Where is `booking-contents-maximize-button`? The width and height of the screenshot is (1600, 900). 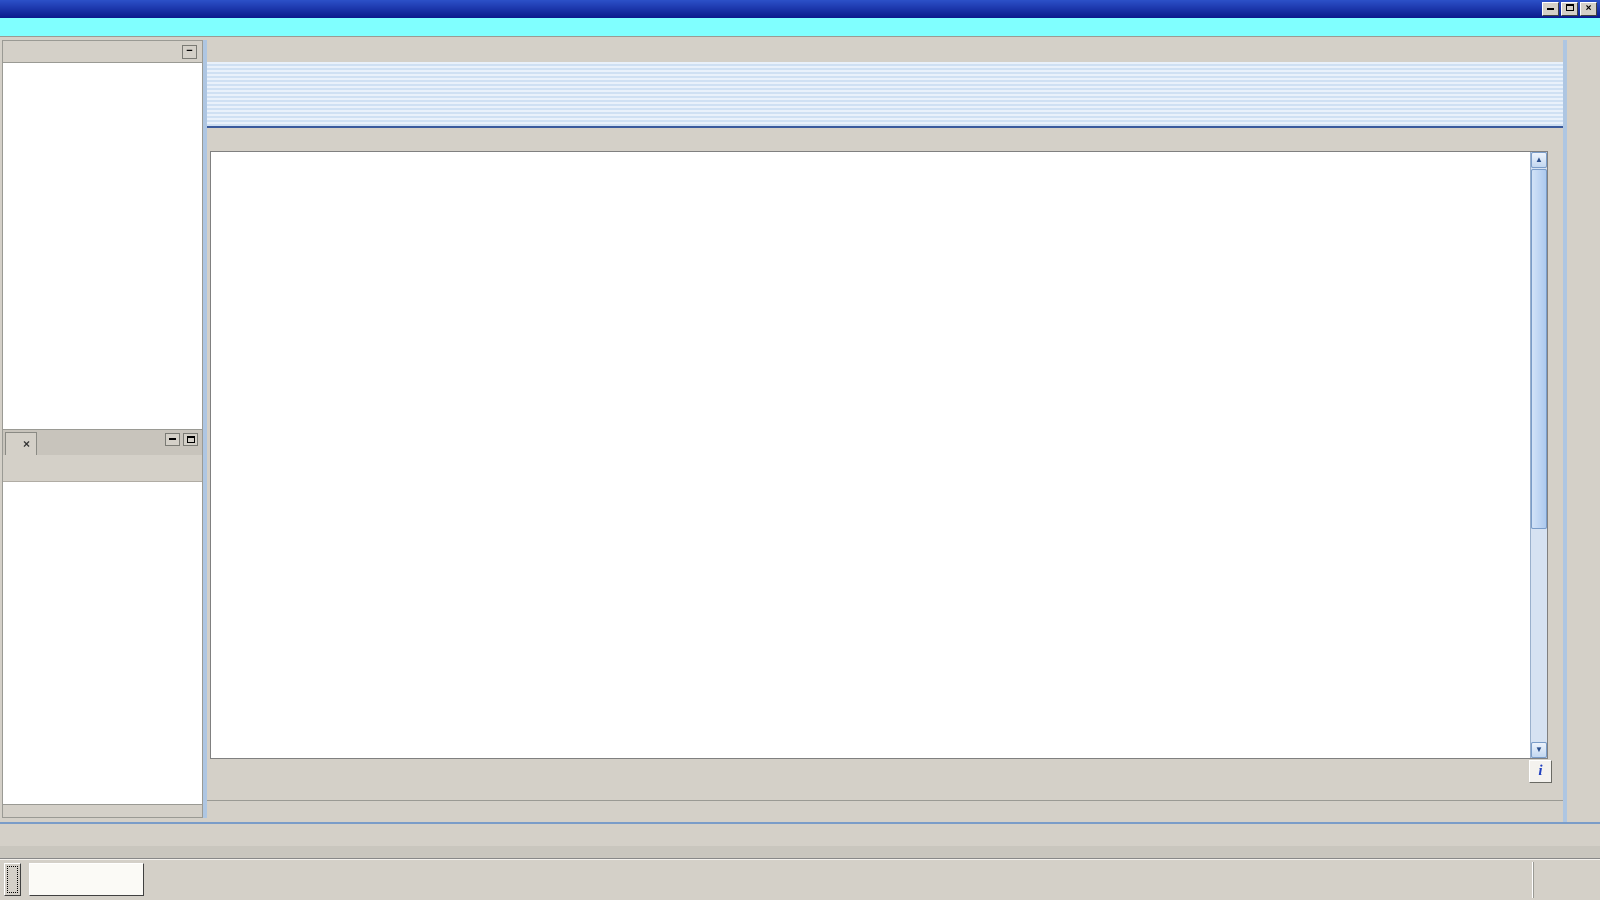 booking-contents-maximize-button is located at coordinates (190, 439).